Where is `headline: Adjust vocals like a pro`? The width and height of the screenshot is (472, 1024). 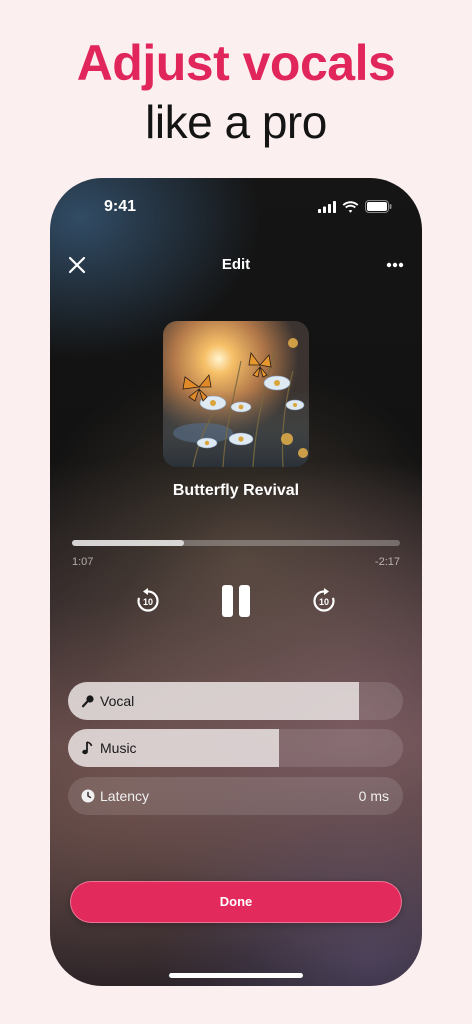
headline: Adjust vocals like a pro is located at coordinates (236, 89).